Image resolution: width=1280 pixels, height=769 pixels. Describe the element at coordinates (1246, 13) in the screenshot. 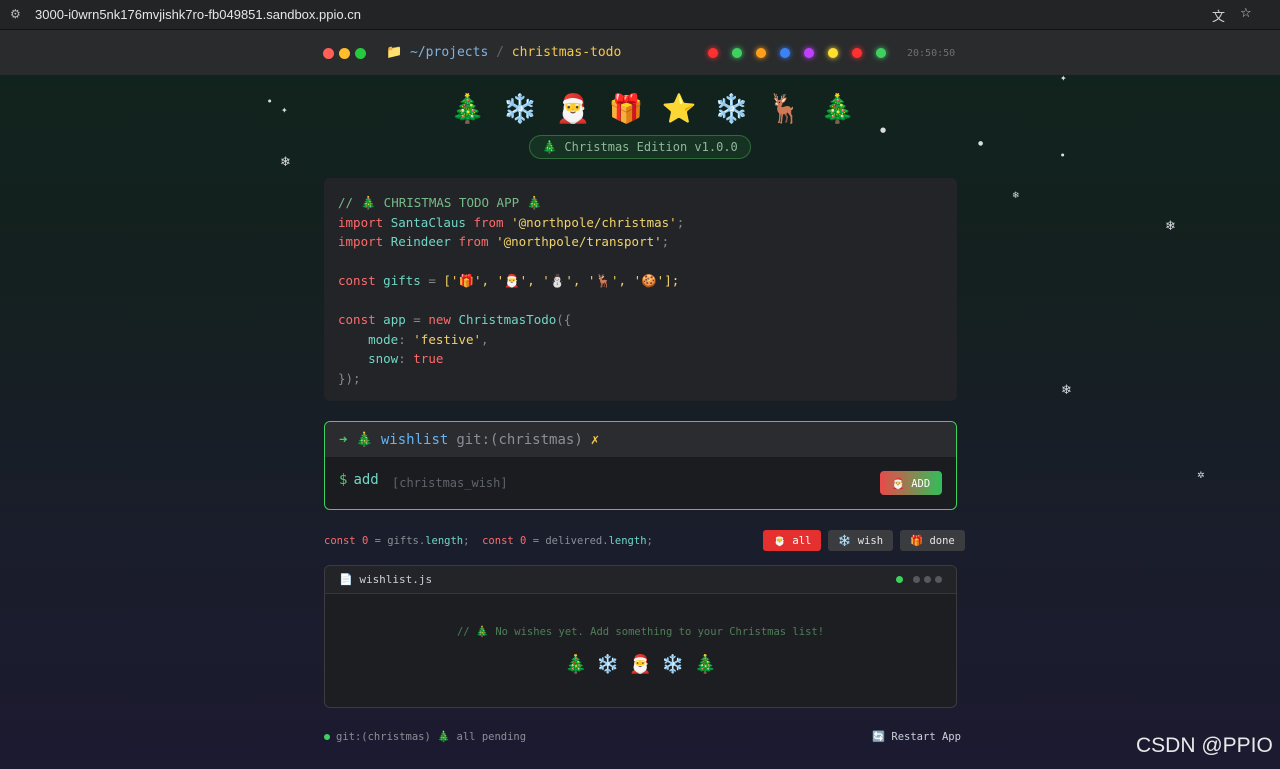

I see `bookmark-star-icon: ☆` at that location.